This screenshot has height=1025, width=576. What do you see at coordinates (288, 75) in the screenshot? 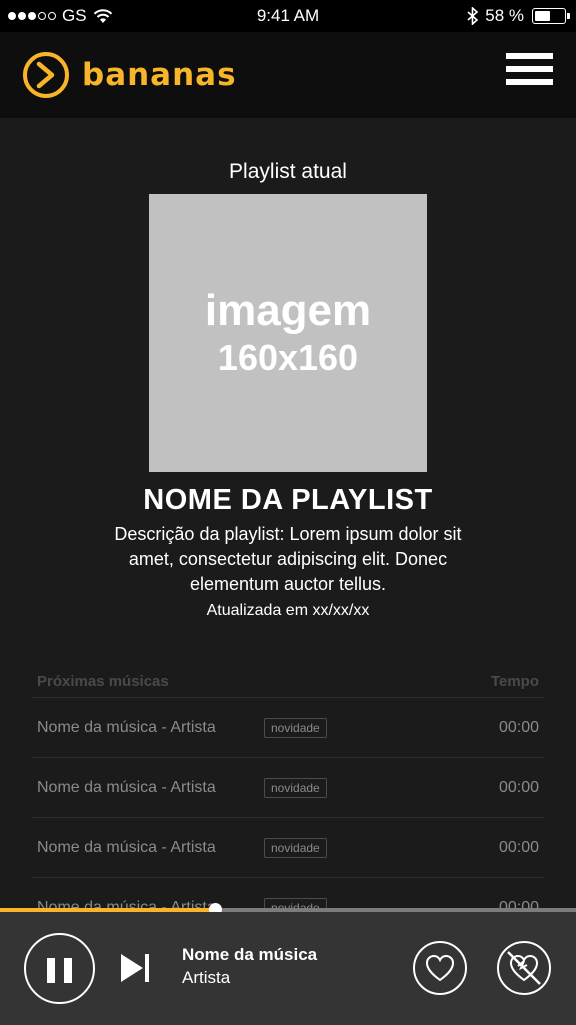
I see `app-header: bananas` at bounding box center [288, 75].